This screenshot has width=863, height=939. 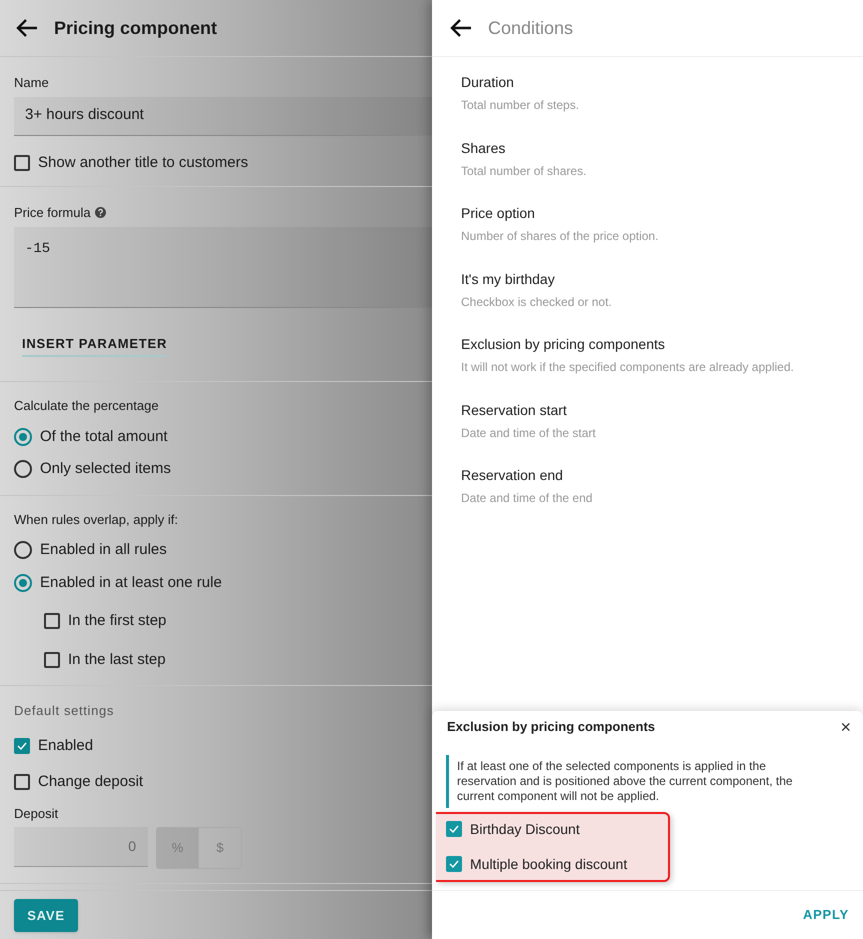 What do you see at coordinates (100, 212) in the screenshot?
I see `help-icon` at bounding box center [100, 212].